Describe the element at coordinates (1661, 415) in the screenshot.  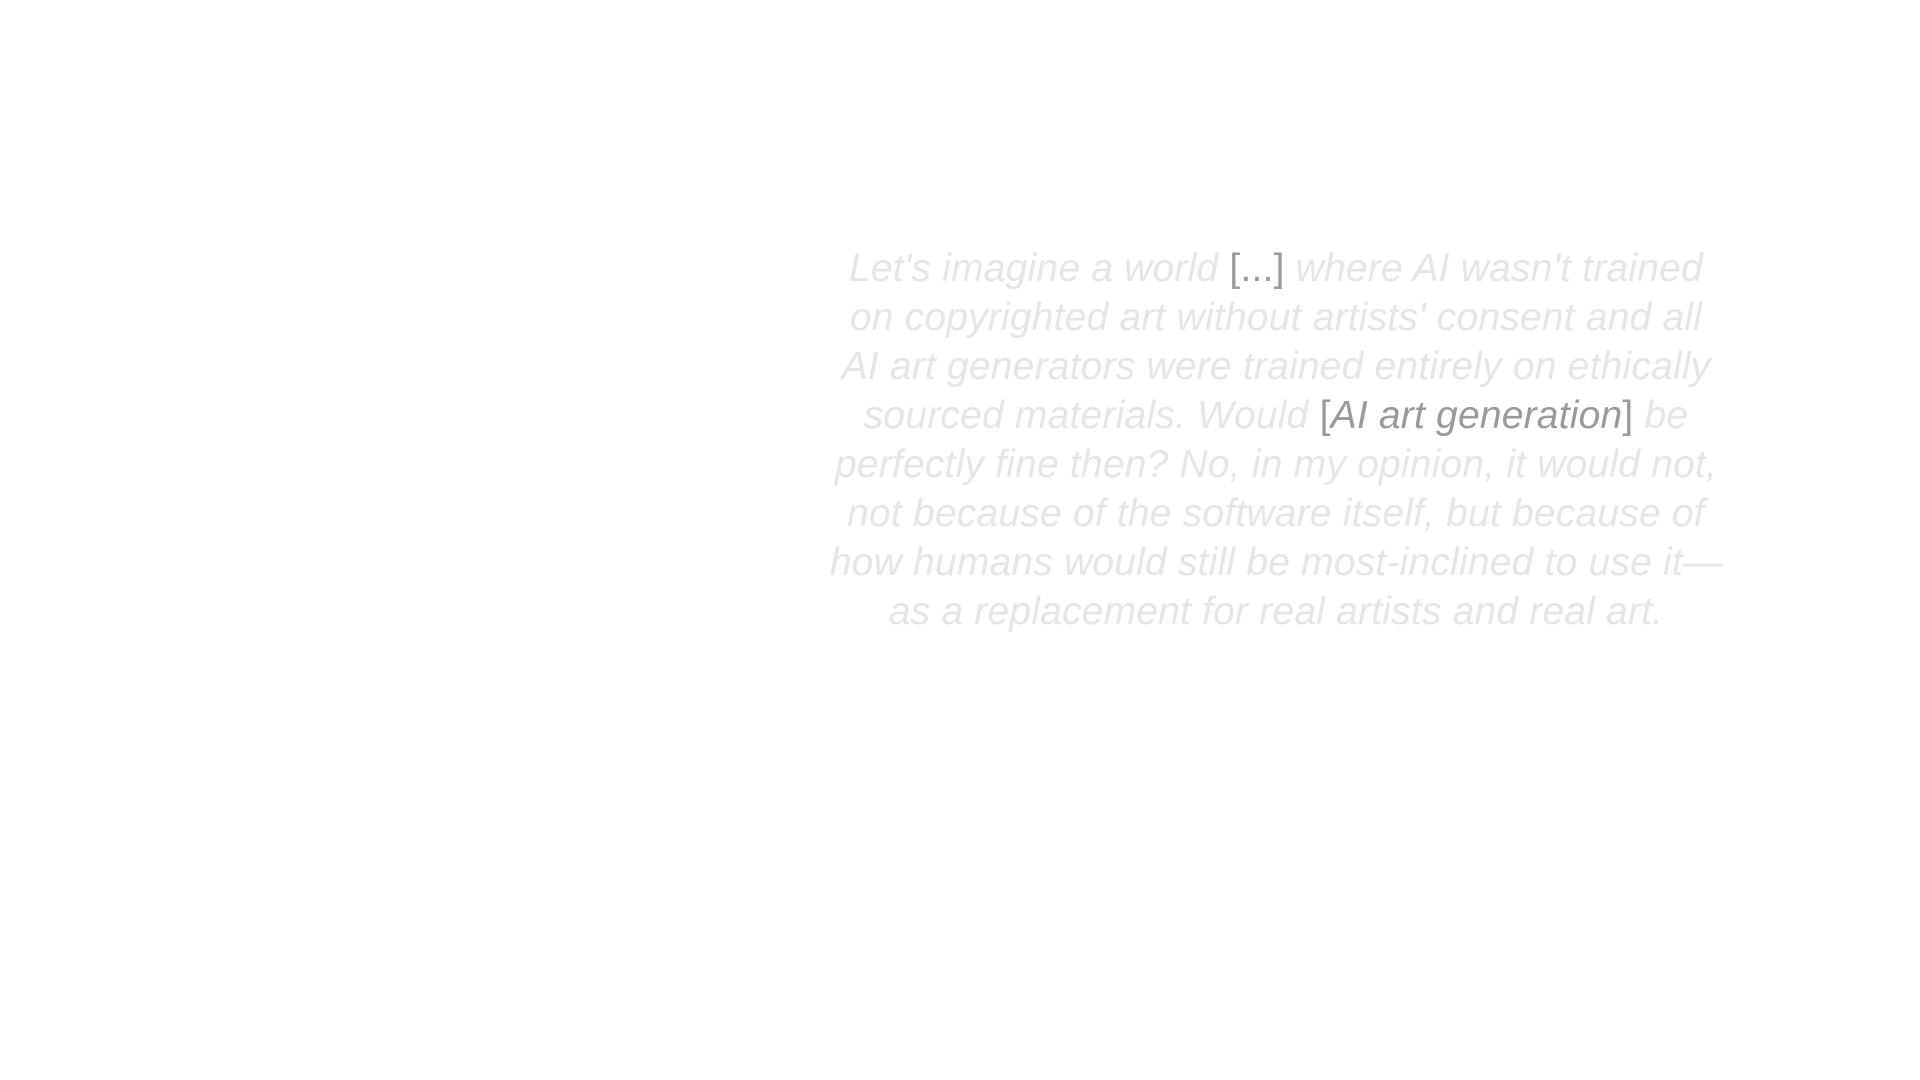
I see `quote-text: be` at that location.